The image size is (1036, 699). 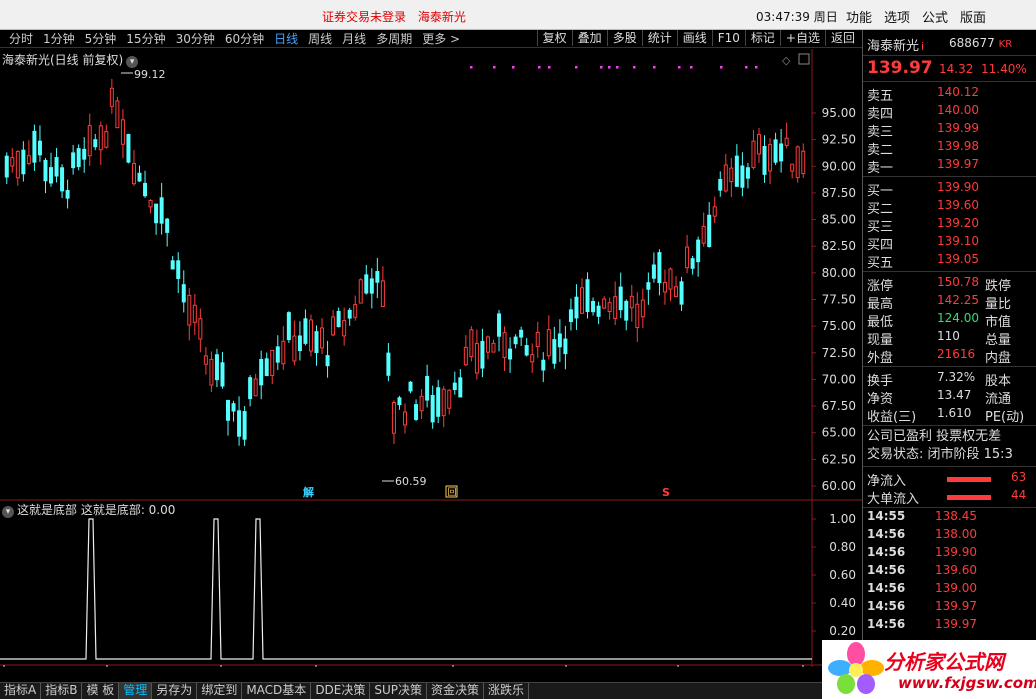 What do you see at coordinates (456, 691) in the screenshot?
I see `indicator-tab: 资金决策` at bounding box center [456, 691].